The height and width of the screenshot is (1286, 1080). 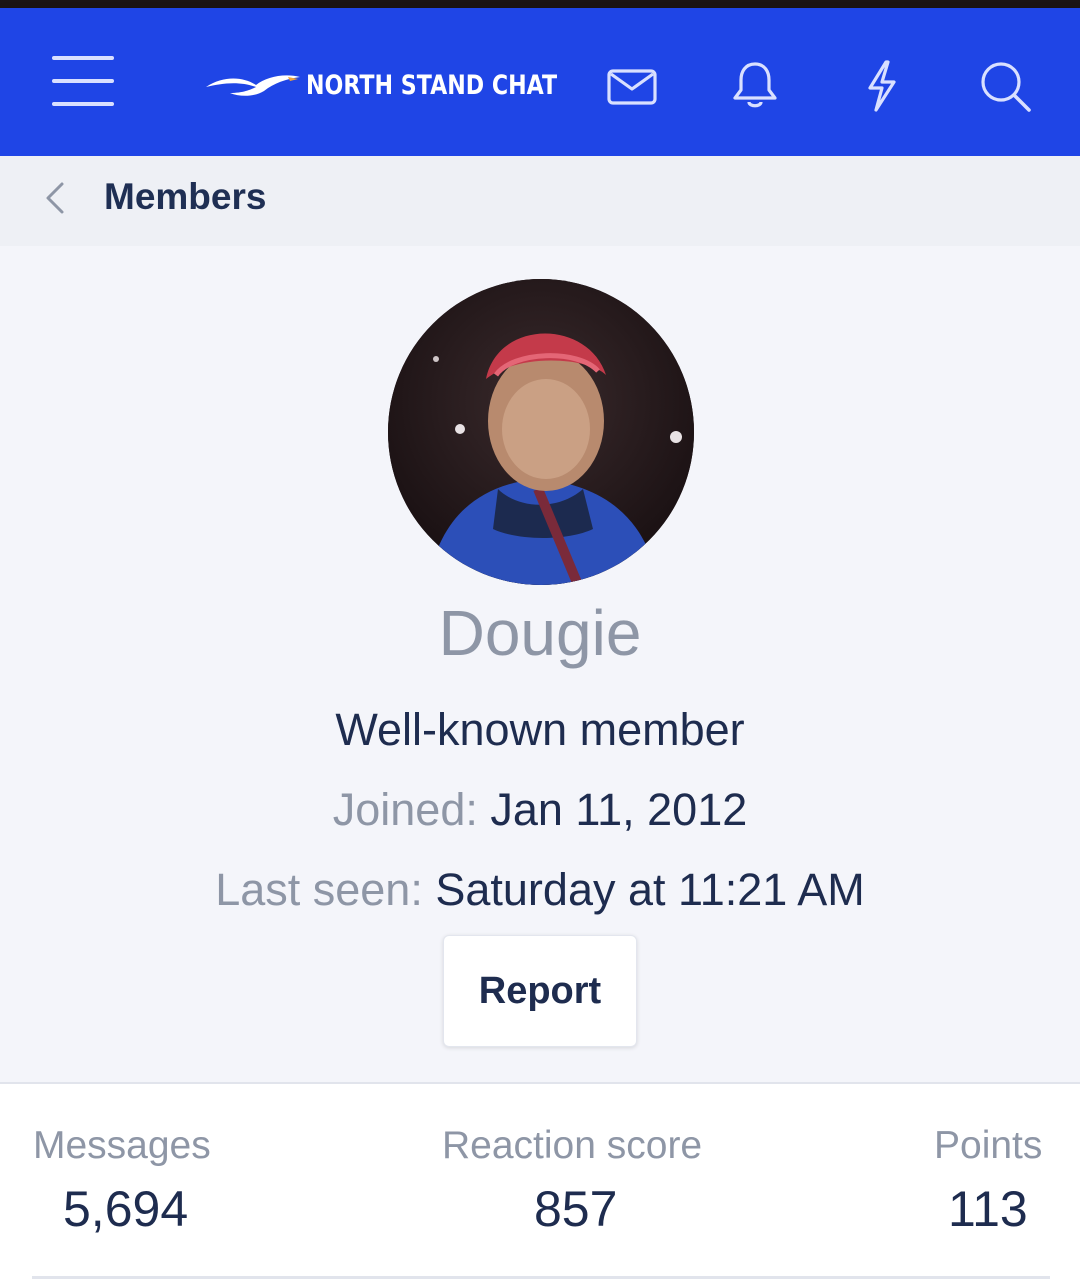 What do you see at coordinates (432, 85) in the screenshot?
I see `logo-text: NORTH STAND CHAT` at bounding box center [432, 85].